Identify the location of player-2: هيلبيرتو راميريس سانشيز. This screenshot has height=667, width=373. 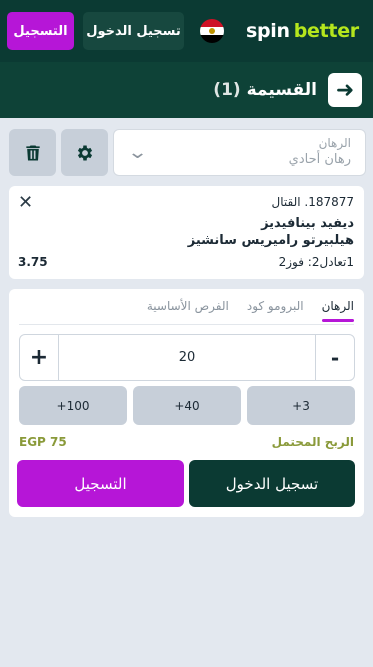
(270, 240).